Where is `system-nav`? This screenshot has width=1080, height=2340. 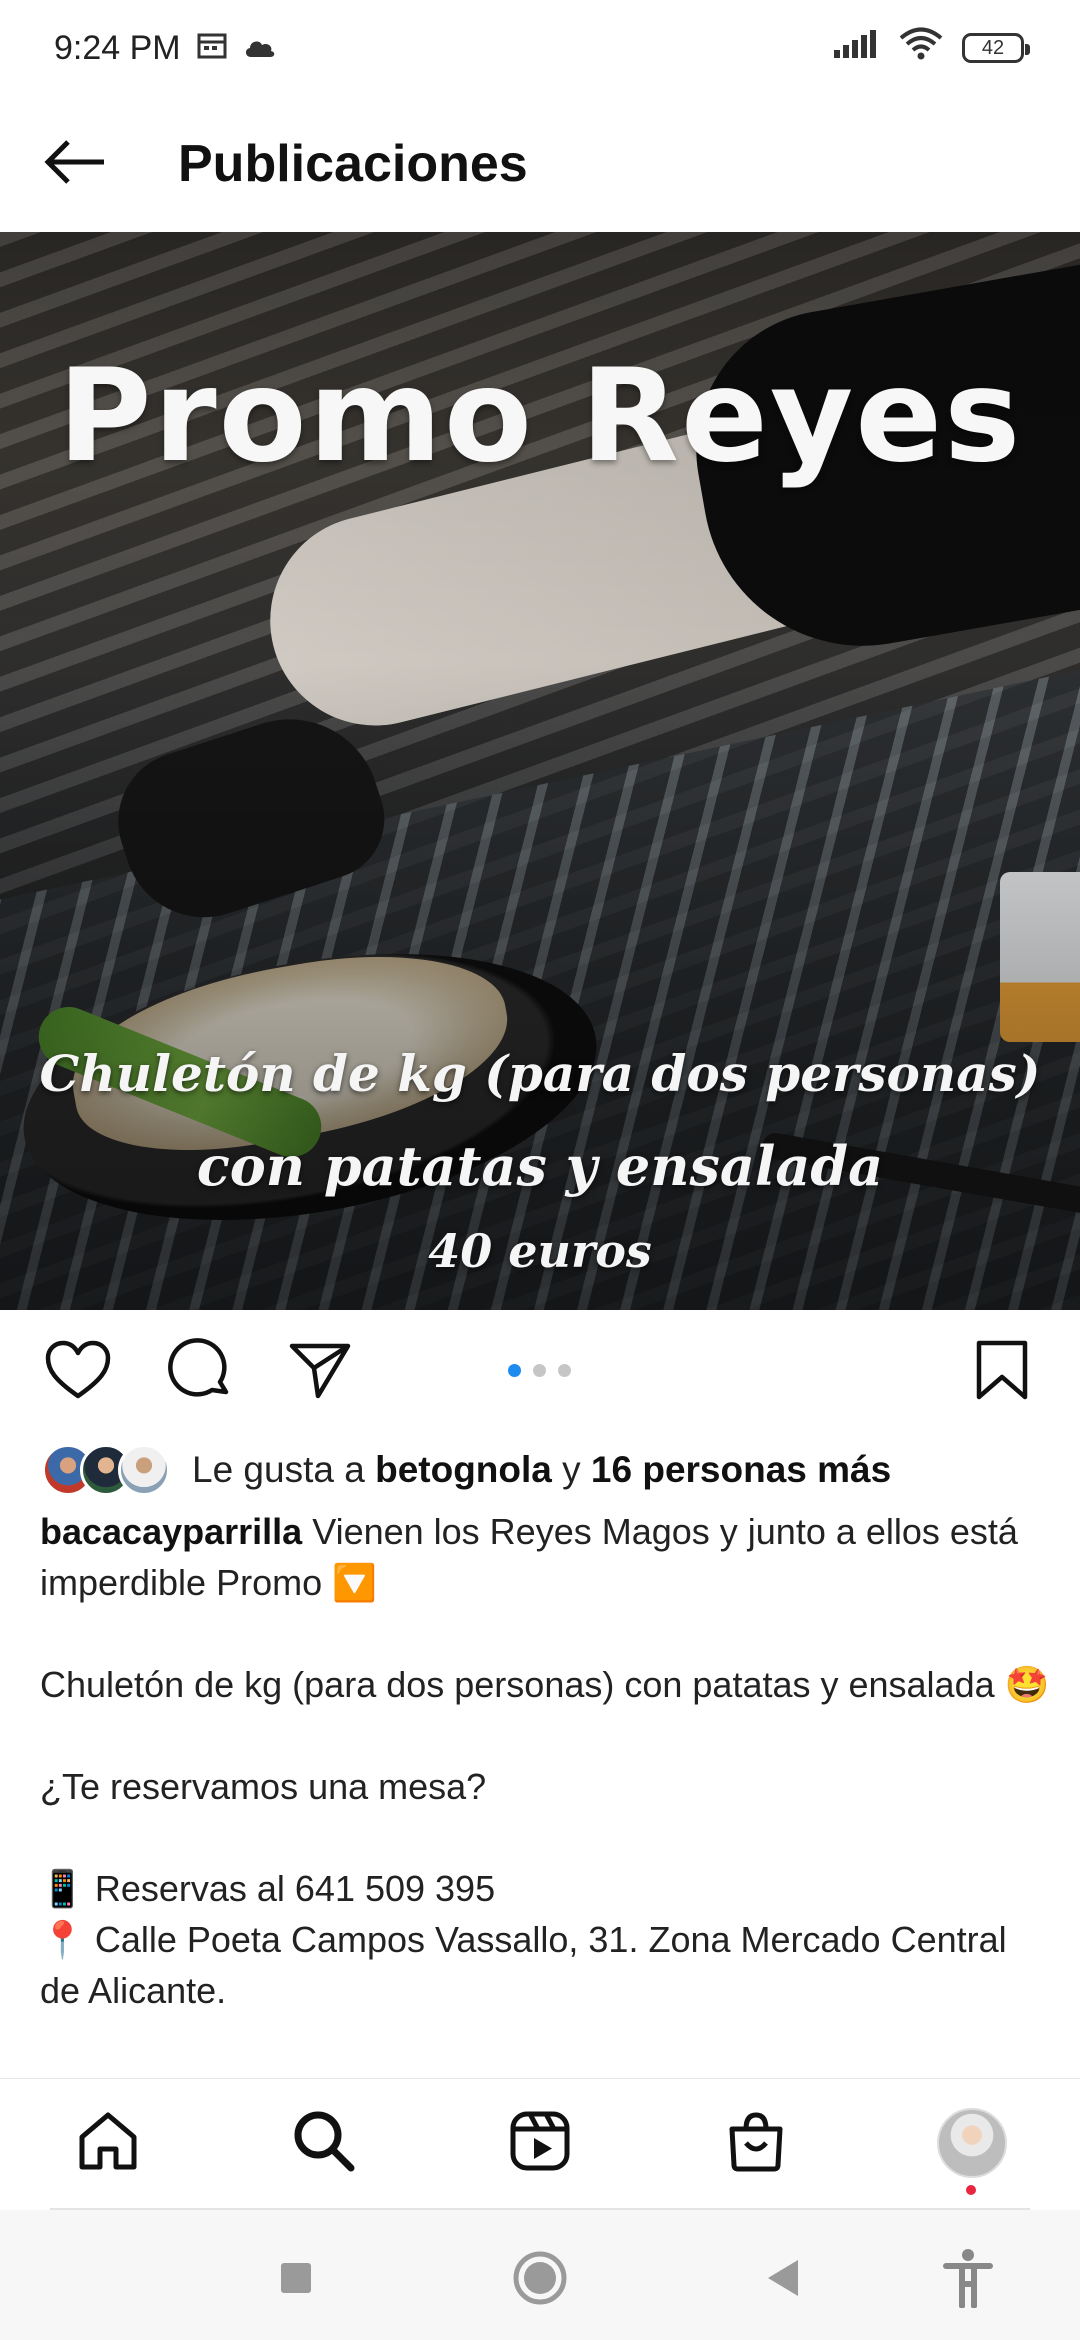
system-nav is located at coordinates (540, 2275).